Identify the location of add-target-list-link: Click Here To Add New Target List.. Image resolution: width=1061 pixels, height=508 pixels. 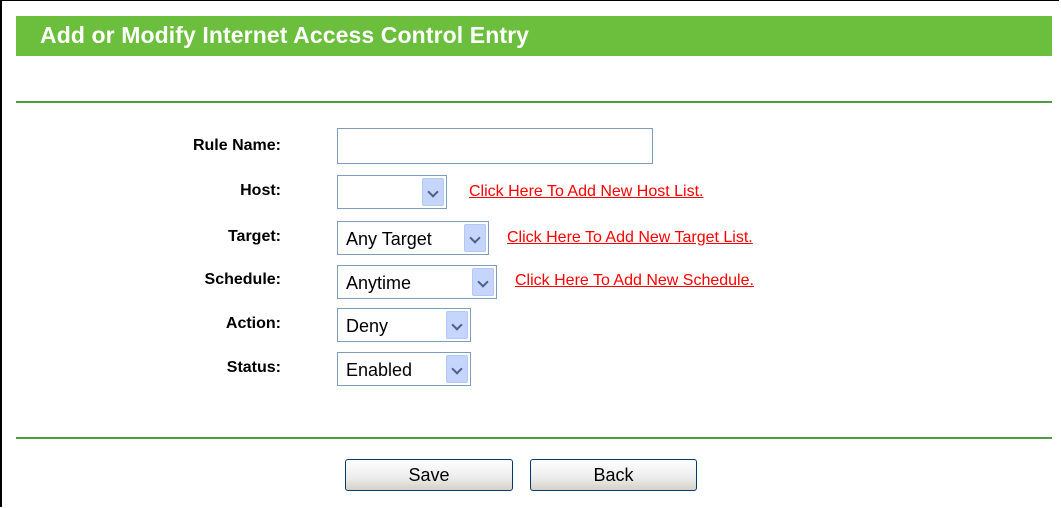
(630, 238).